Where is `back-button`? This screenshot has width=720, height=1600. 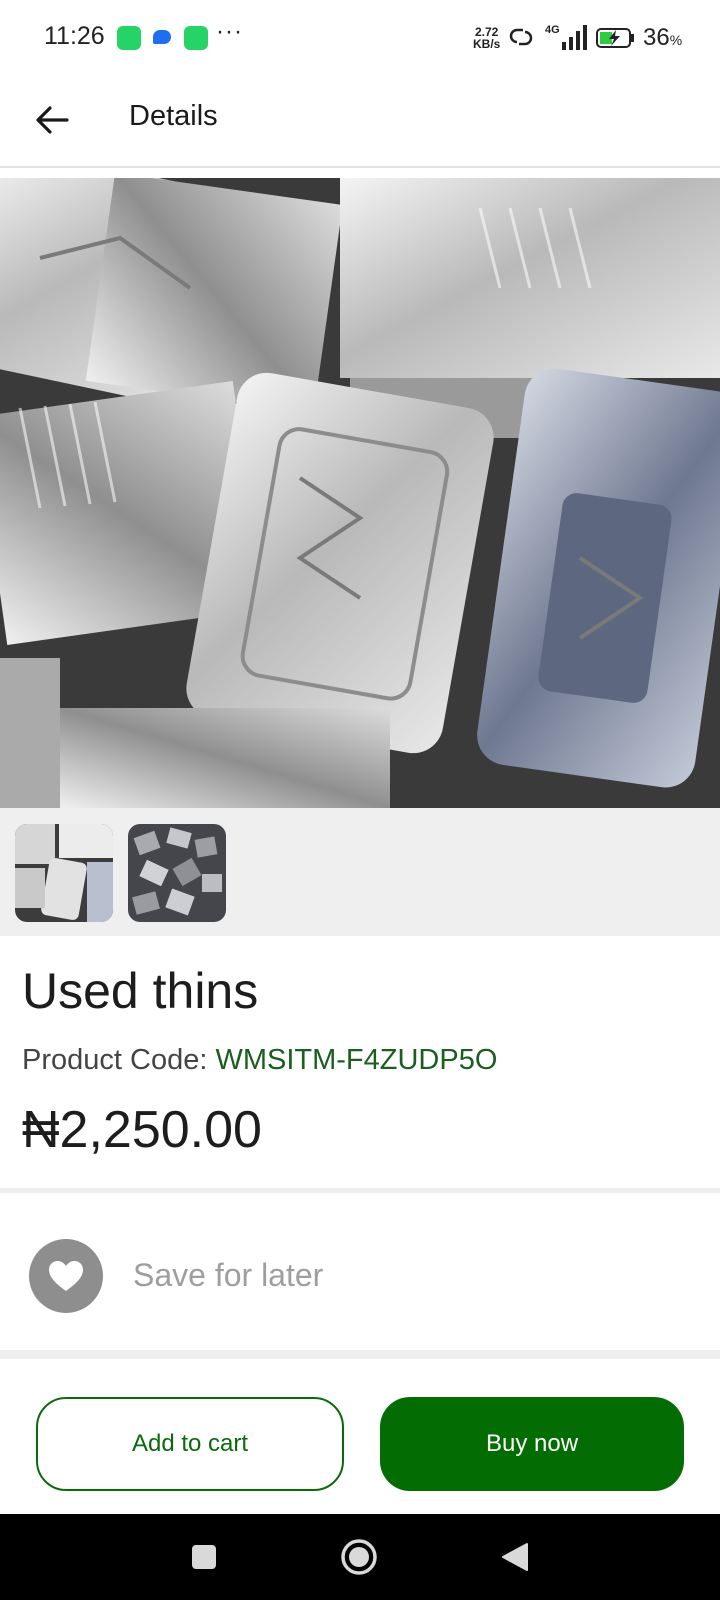 back-button is located at coordinates (52, 120).